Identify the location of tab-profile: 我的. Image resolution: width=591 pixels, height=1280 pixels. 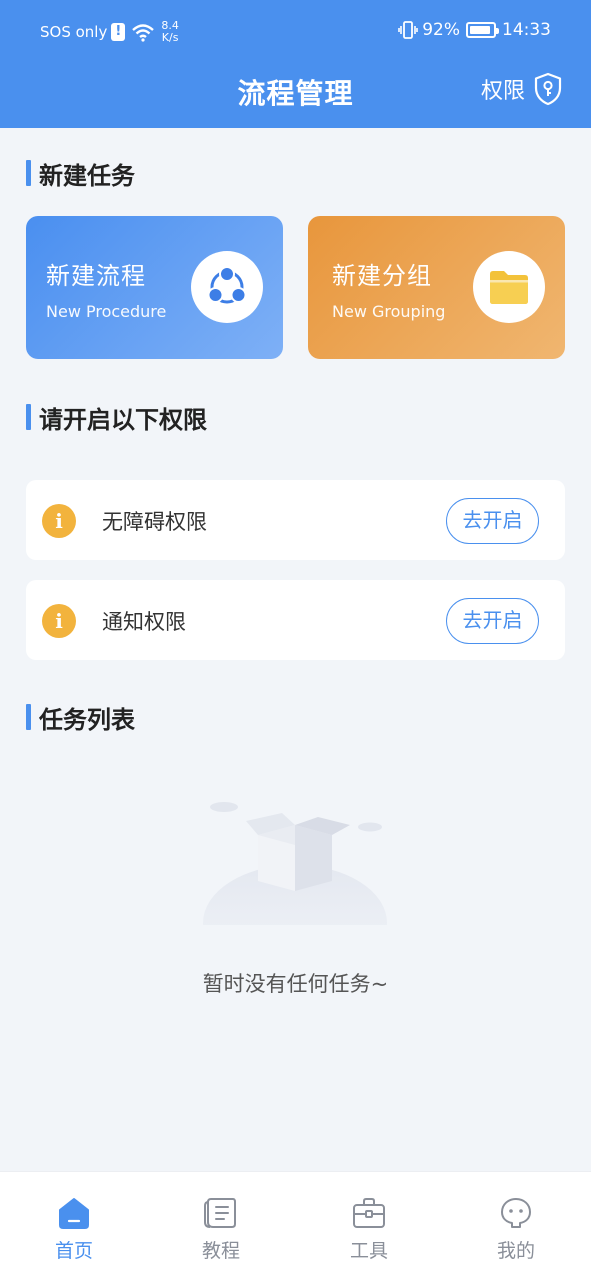
(516, 1229).